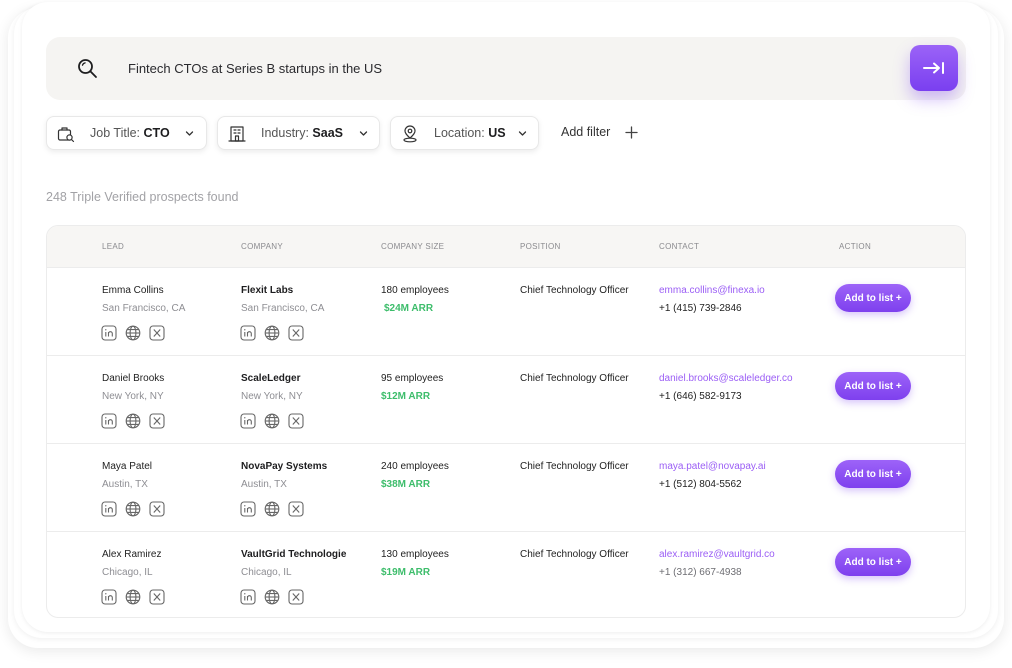  Describe the element at coordinates (328, 133) in the screenshot. I see `filter-value: SaaS` at that location.